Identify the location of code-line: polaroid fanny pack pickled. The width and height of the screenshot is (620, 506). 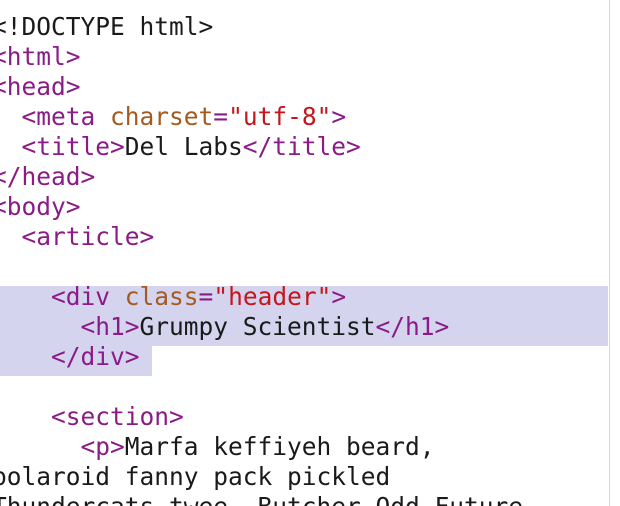
(195, 477).